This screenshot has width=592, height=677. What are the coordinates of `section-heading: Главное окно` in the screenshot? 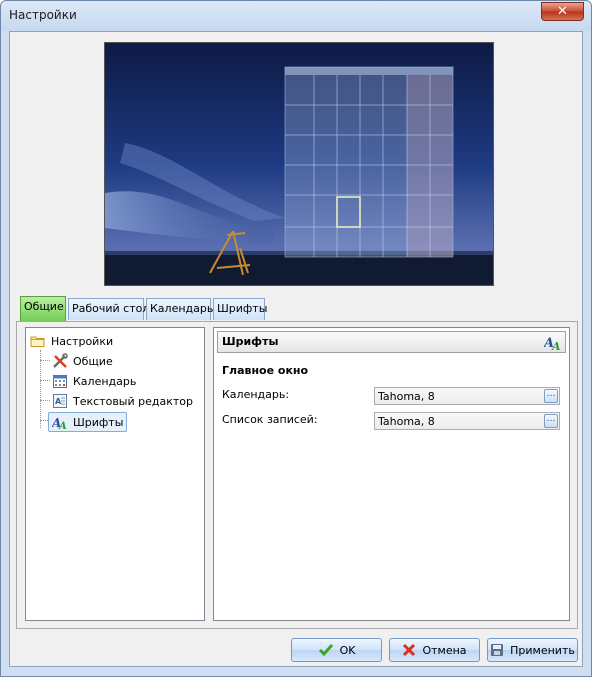 It's located at (265, 370).